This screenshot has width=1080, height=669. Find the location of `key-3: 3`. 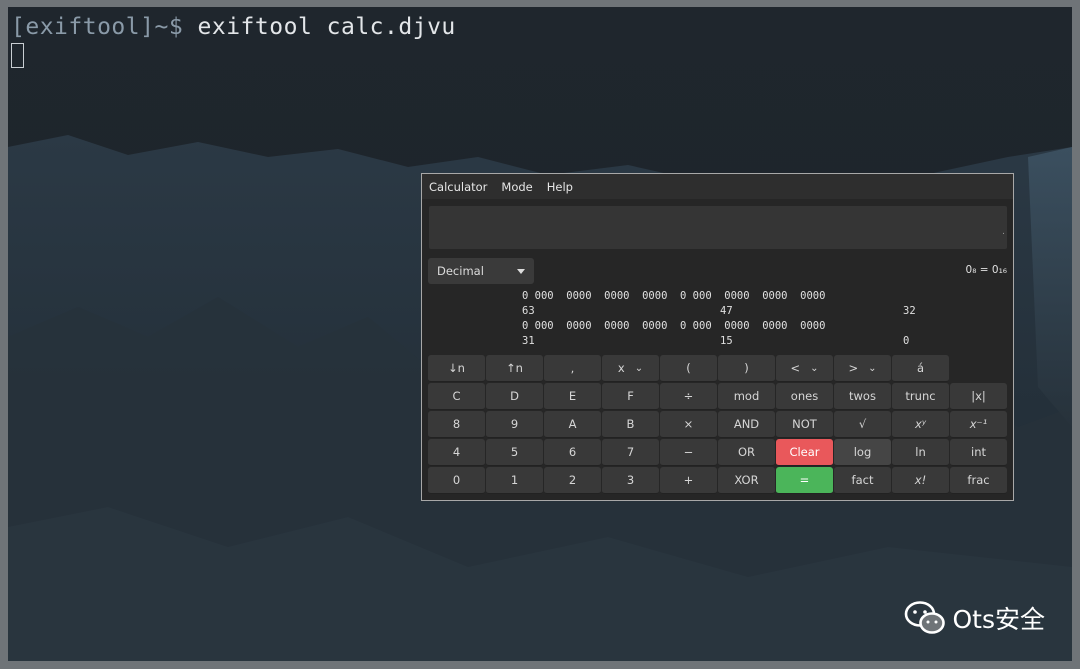

key-3: 3 is located at coordinates (630, 480).